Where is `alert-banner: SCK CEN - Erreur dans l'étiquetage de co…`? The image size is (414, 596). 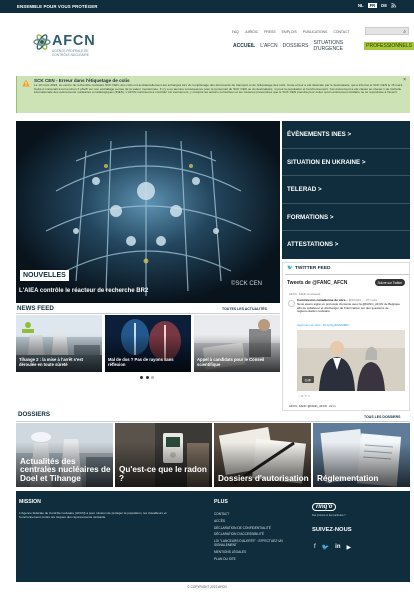
alert-banner: SCK CEN - Erreur dans l'étiquetage de co… is located at coordinates (213, 94).